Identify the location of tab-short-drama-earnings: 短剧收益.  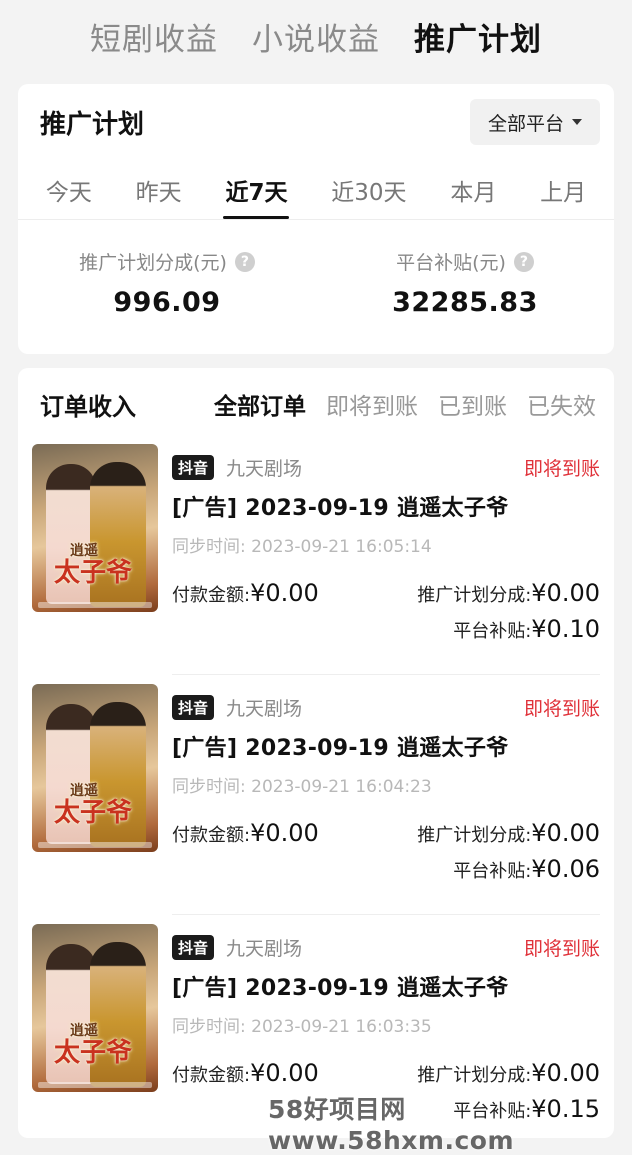
(154, 36).